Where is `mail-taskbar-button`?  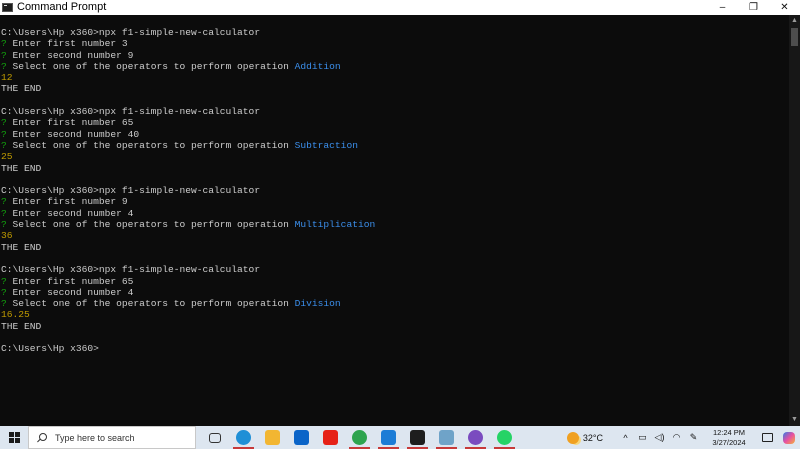
mail-taskbar-button is located at coordinates (301, 437).